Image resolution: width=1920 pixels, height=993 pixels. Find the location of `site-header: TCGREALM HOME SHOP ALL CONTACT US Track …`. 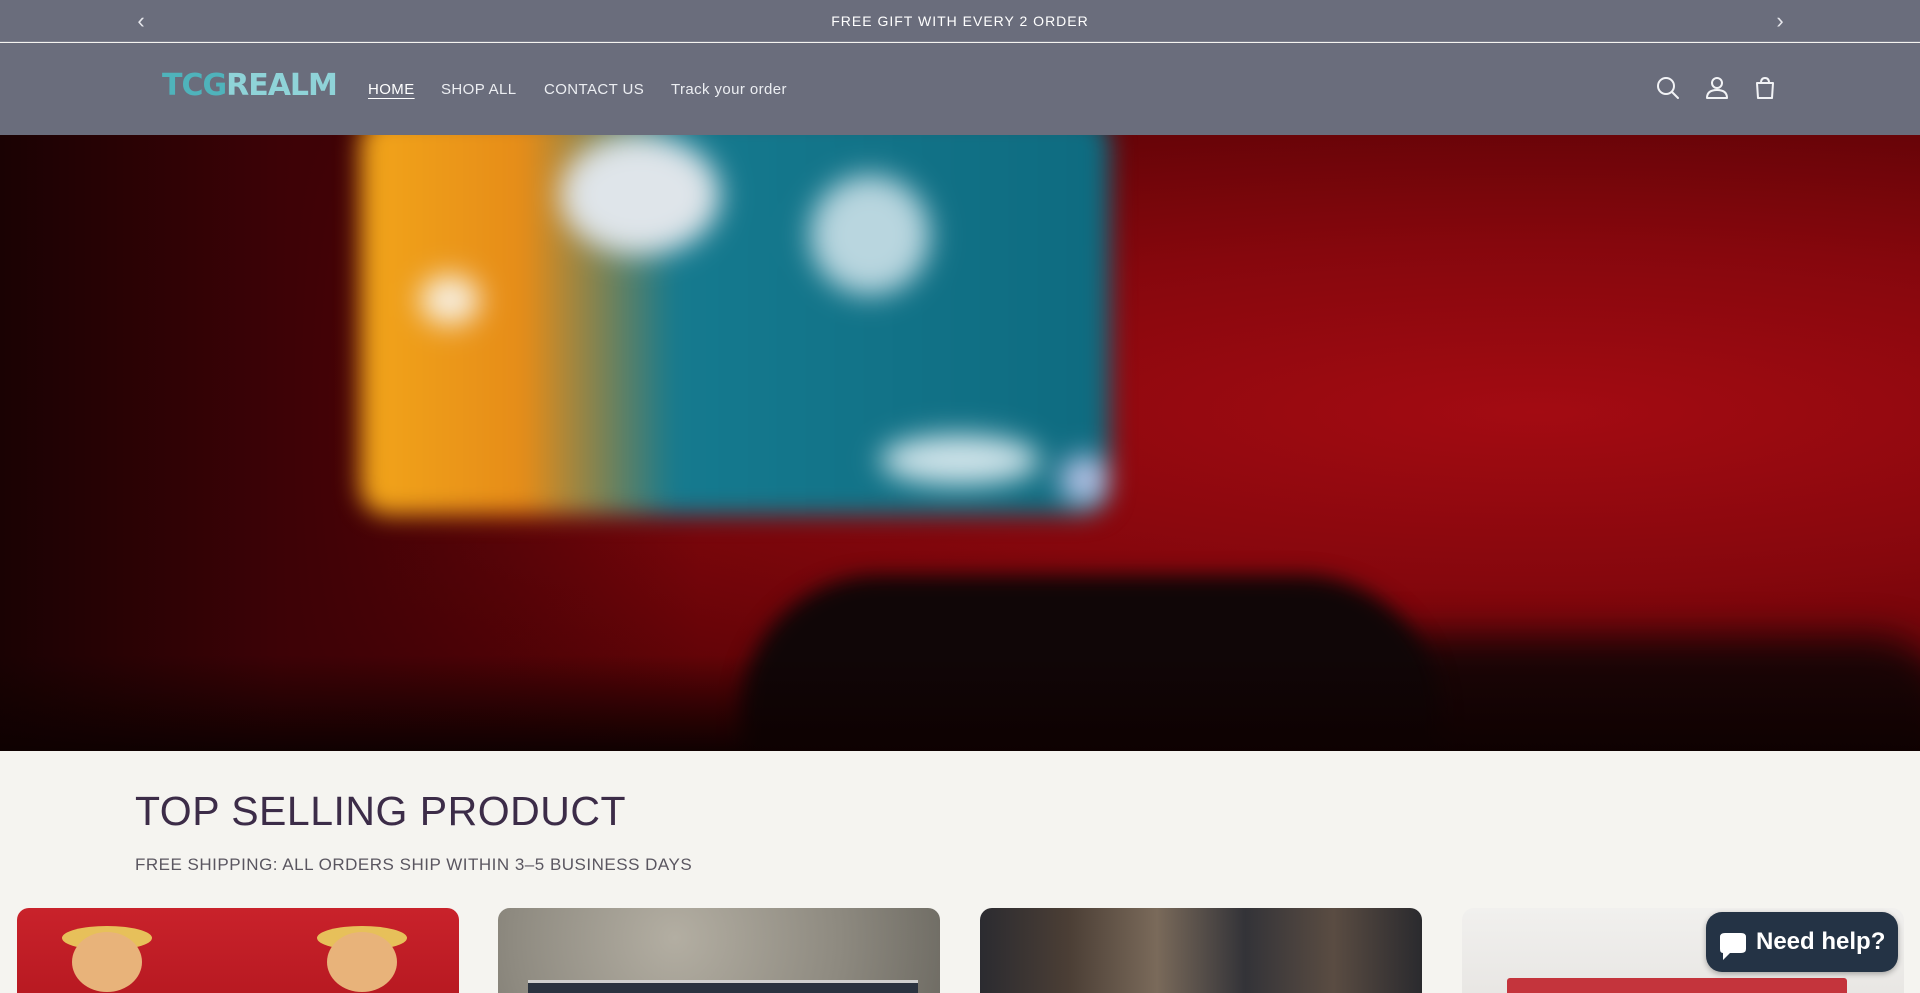

site-header: TCGREALM HOME SHOP ALL CONTACT US Track … is located at coordinates (960, 89).